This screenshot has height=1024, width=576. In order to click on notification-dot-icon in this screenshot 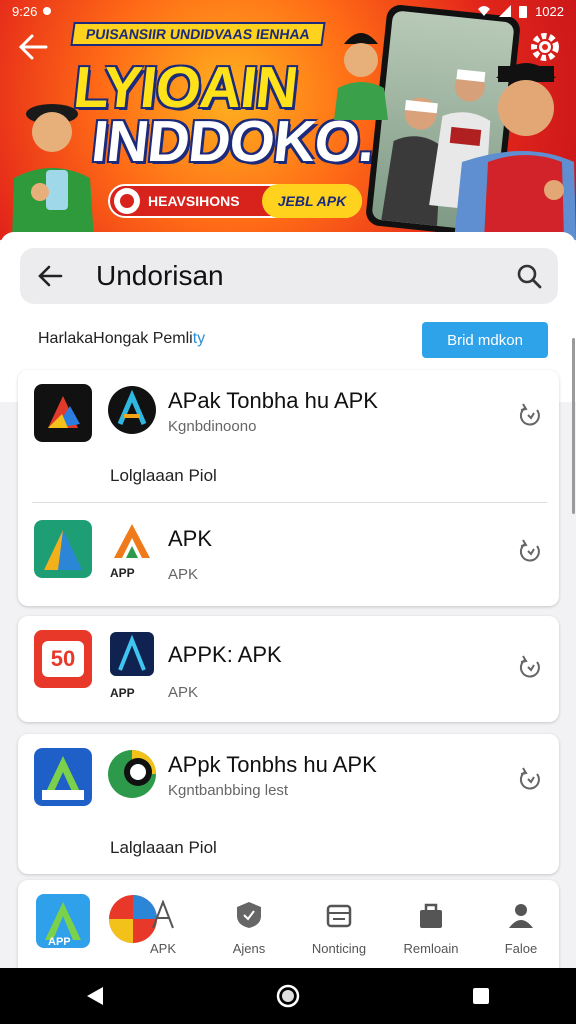, I will do `click(47, 11)`.